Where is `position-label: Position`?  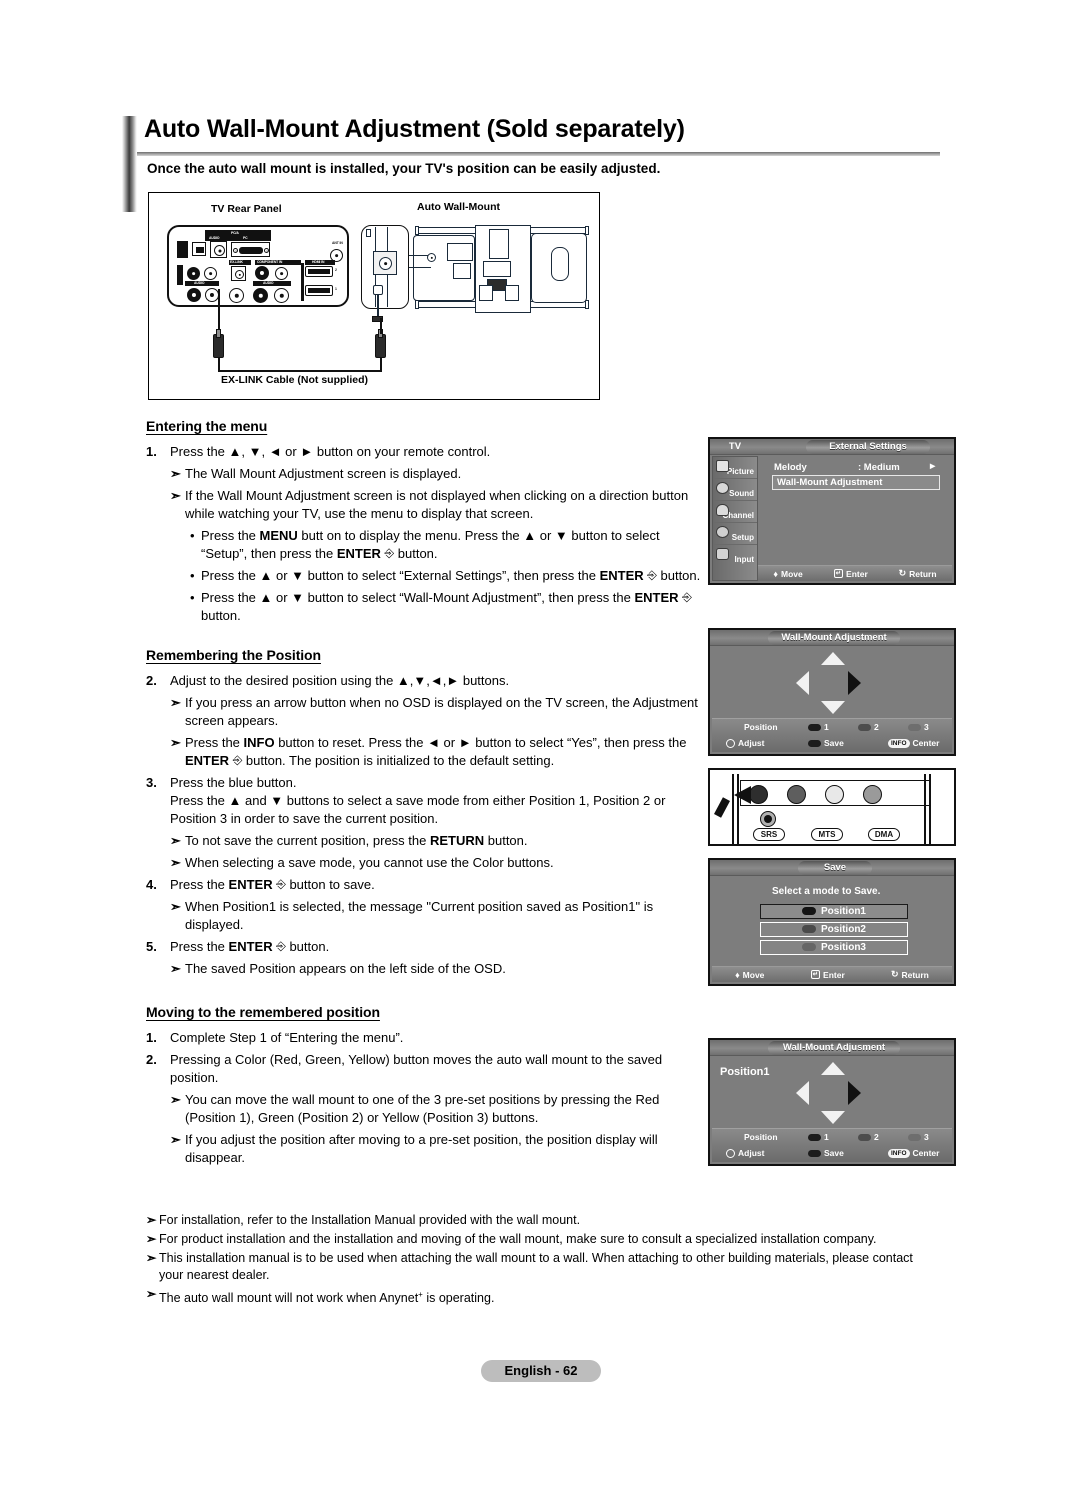 position-label: Position is located at coordinates (761, 727).